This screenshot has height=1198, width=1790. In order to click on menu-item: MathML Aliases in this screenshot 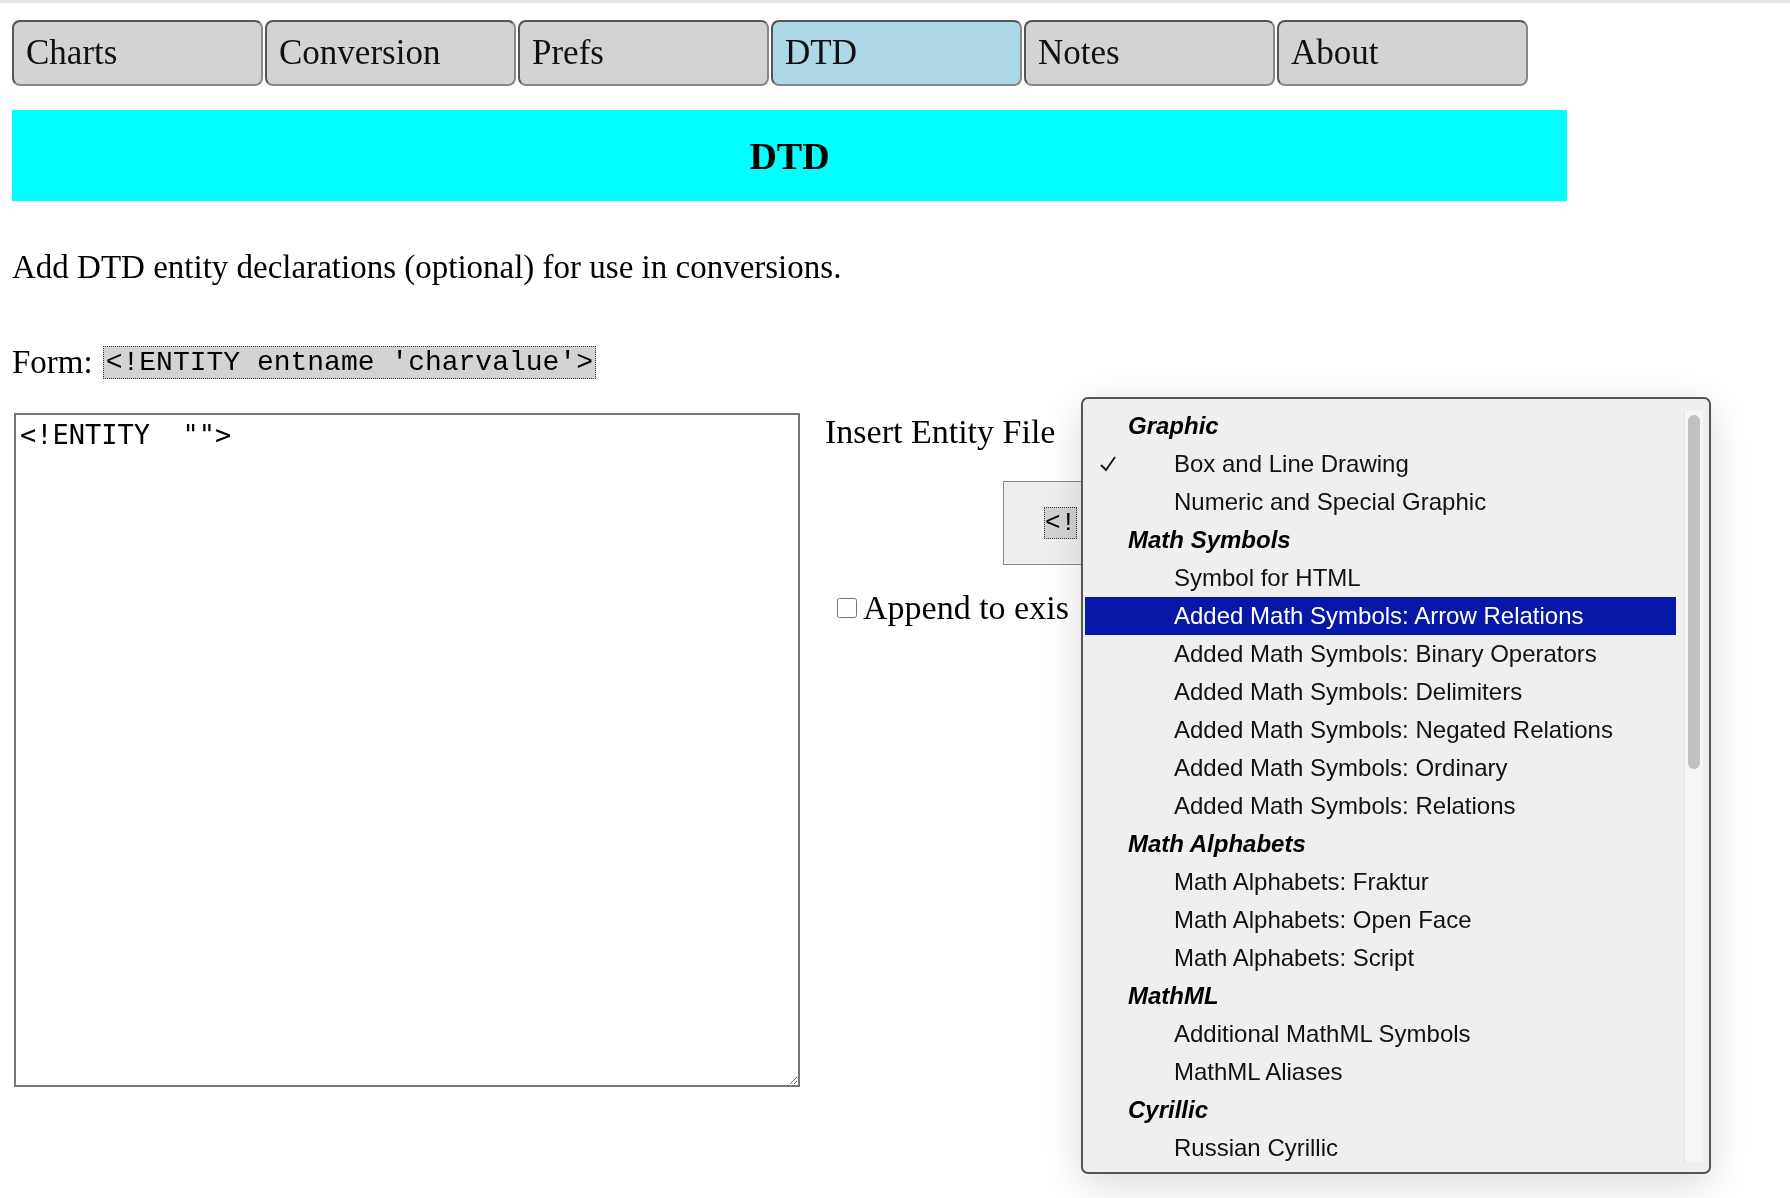, I will do `click(1380, 1072)`.